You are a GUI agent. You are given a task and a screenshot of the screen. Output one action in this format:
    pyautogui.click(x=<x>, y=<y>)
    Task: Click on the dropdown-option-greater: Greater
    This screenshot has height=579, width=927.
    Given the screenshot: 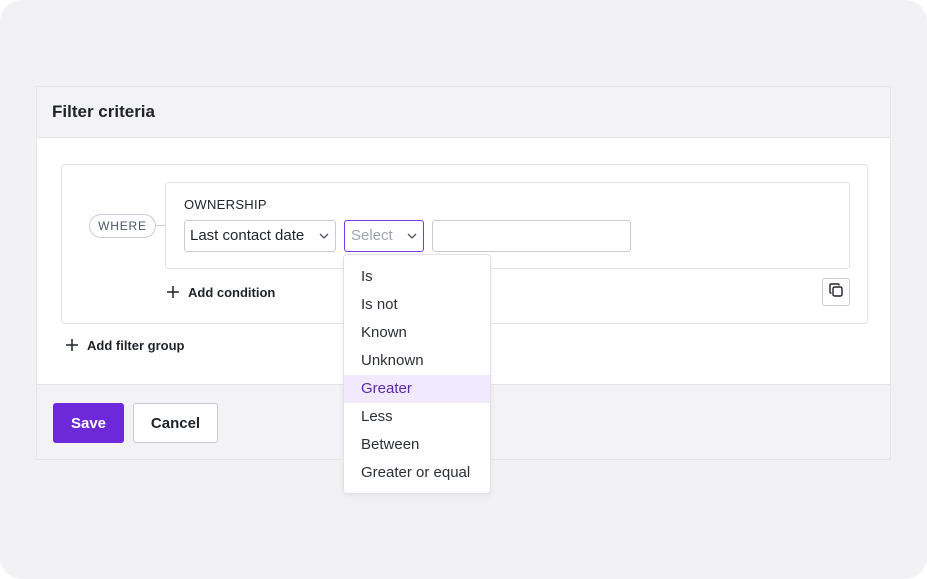 What is the action you would take?
    pyautogui.click(x=417, y=389)
    